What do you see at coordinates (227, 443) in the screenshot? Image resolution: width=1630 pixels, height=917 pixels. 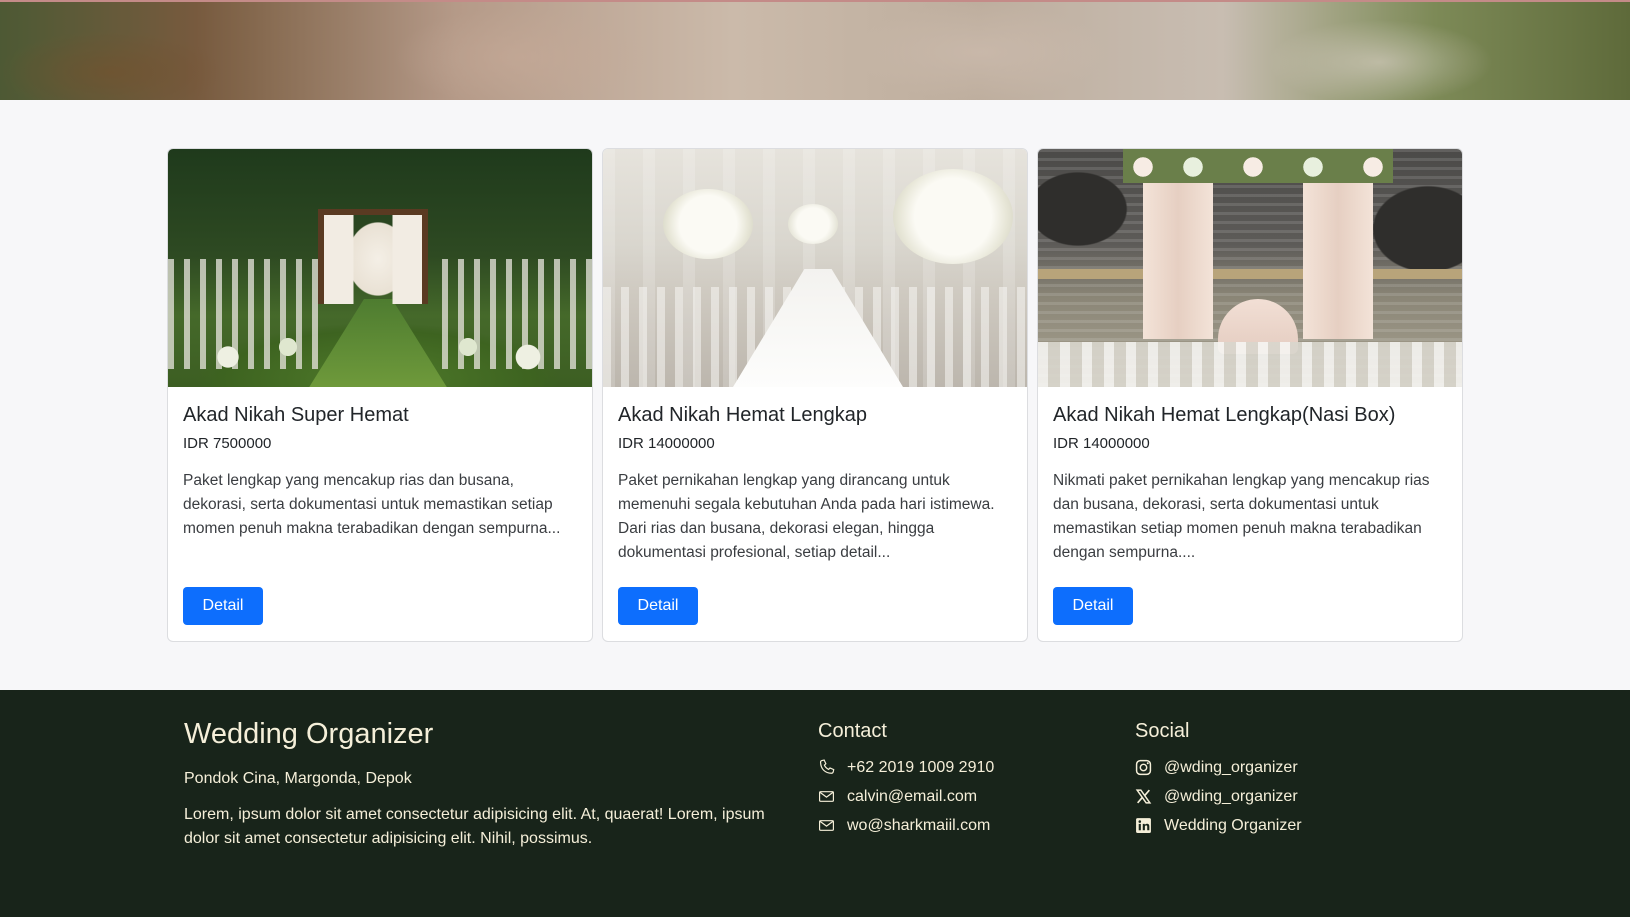 I see `package-price: IDR 7500000` at bounding box center [227, 443].